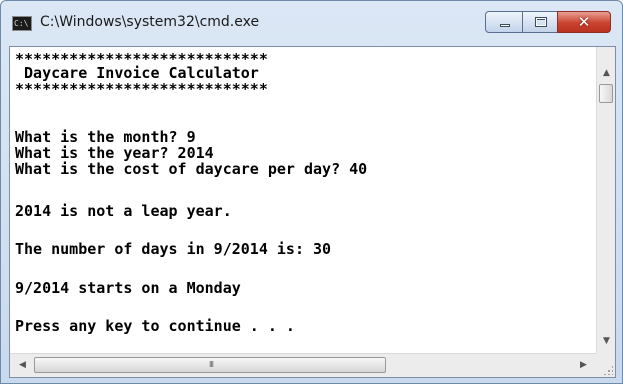 The image size is (623, 384). Describe the element at coordinates (155, 326) in the screenshot. I see `console-line: Press any key to continue . . .` at that location.